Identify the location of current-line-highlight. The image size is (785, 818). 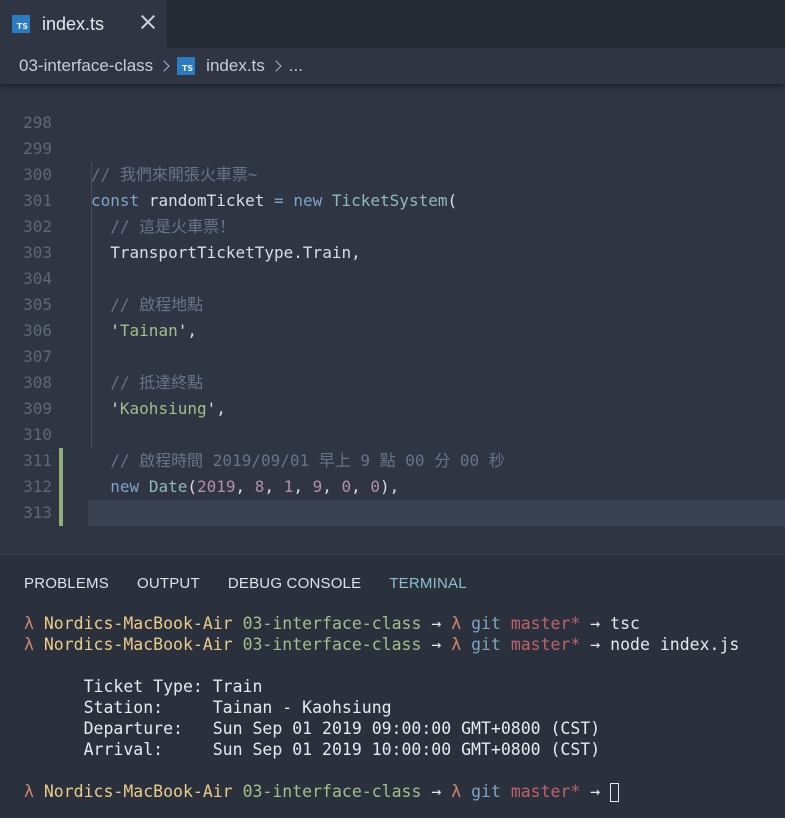
(436, 513).